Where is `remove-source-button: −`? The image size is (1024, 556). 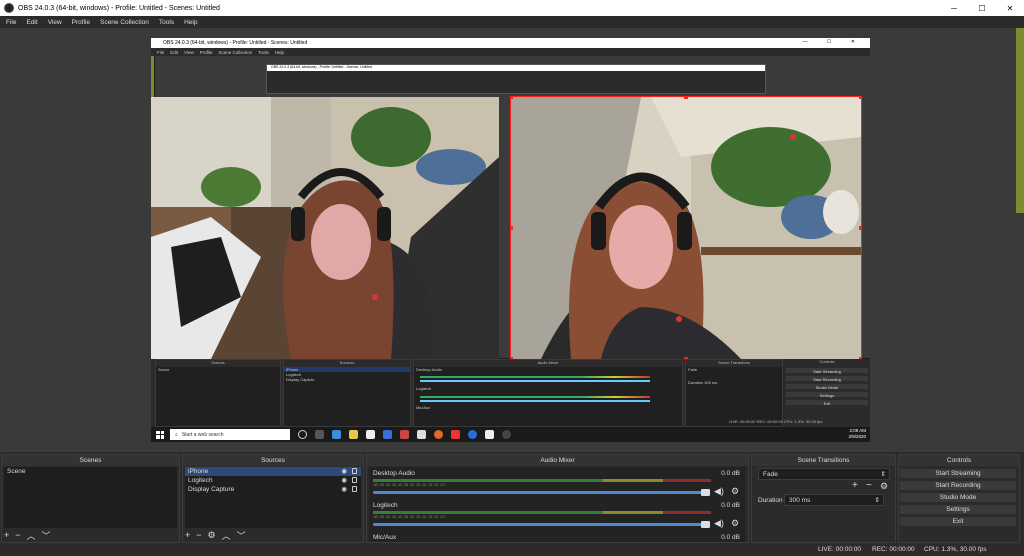
remove-source-button: − is located at coordinates (198, 535).